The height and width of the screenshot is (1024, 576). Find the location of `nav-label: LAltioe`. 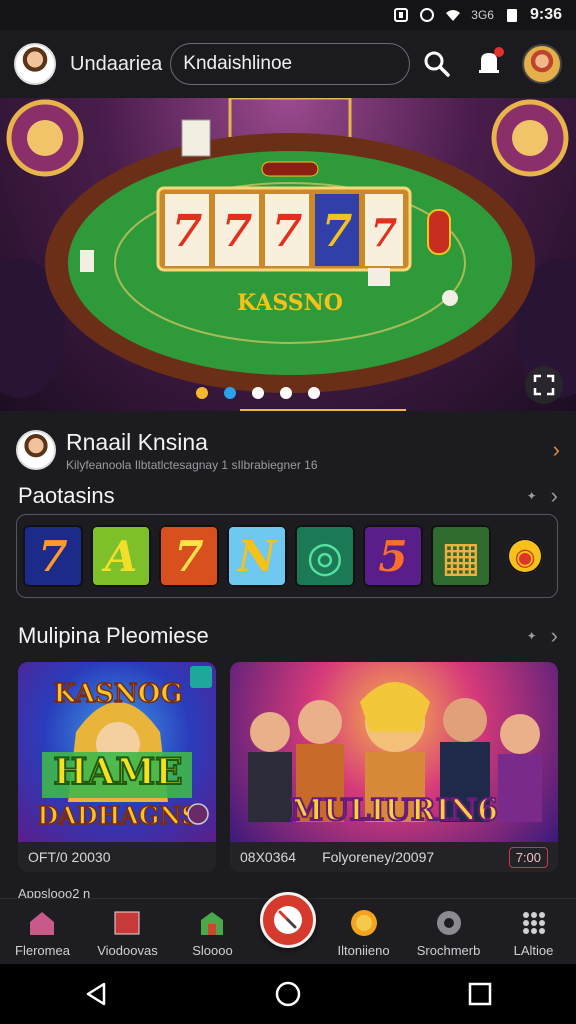

nav-label: LAltioe is located at coordinates (533, 950).